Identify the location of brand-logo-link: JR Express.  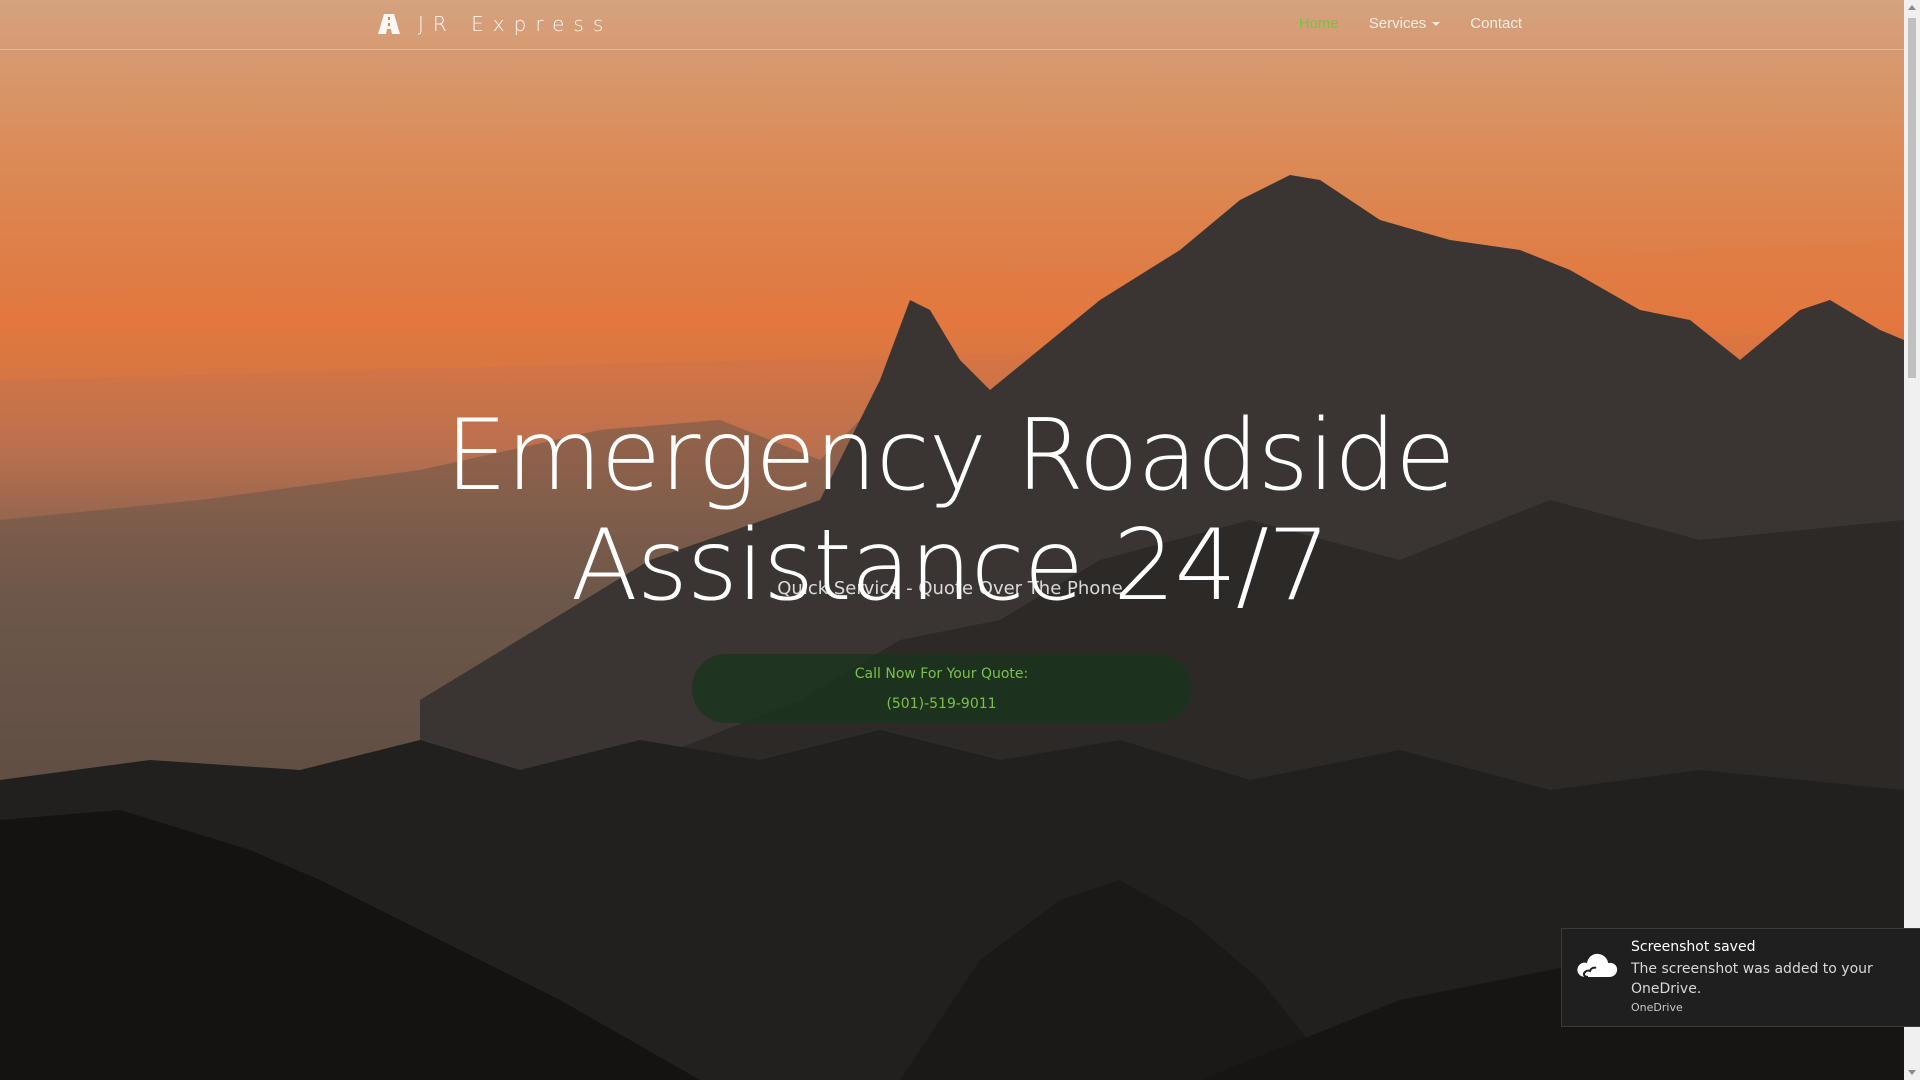
(495, 24).